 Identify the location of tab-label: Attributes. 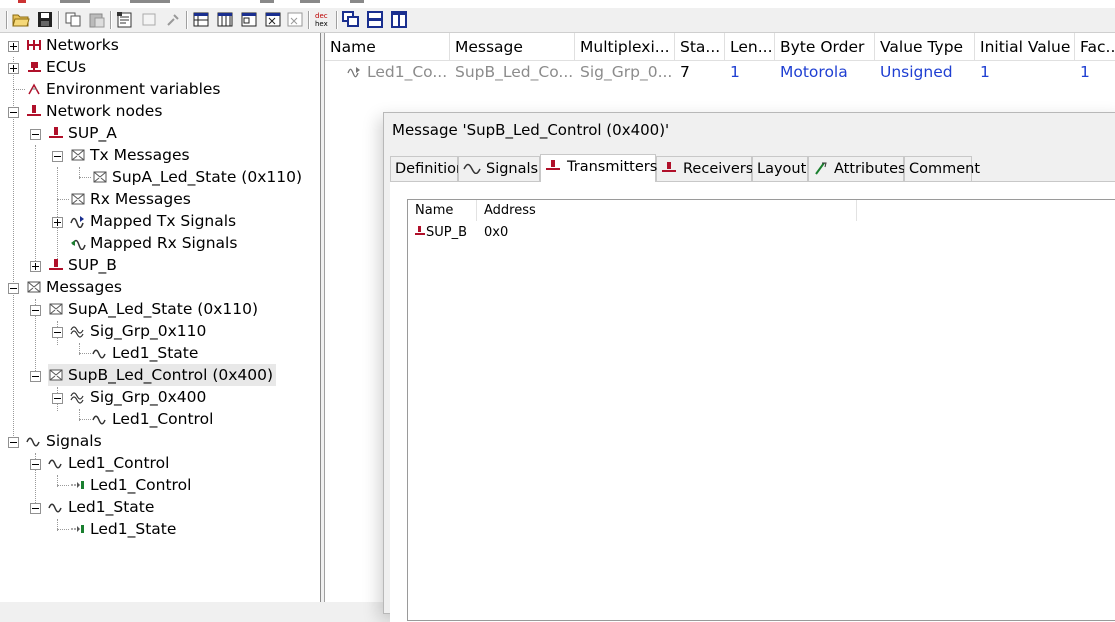
(870, 169).